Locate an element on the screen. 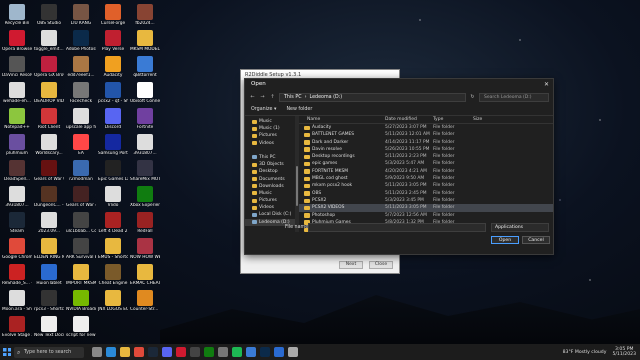 Image resolution: width=640 pixels, height=360 pixels. desktop-icon: Cheat Engine is located at coordinates (113, 275).